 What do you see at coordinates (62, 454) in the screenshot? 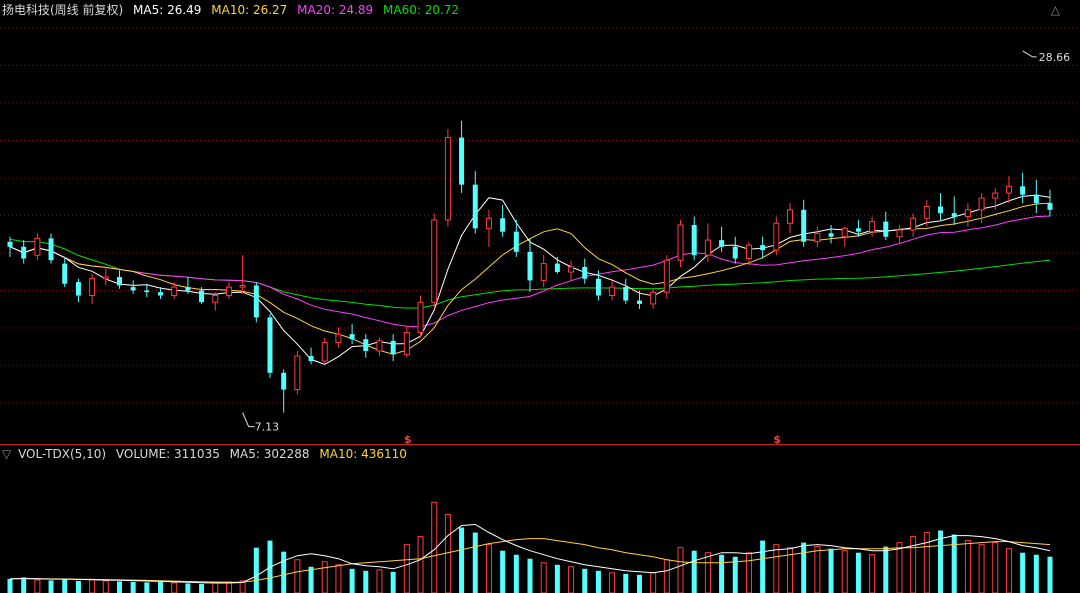
I see `volume-indicator-title: VOL-TDX(5,10)` at bounding box center [62, 454].